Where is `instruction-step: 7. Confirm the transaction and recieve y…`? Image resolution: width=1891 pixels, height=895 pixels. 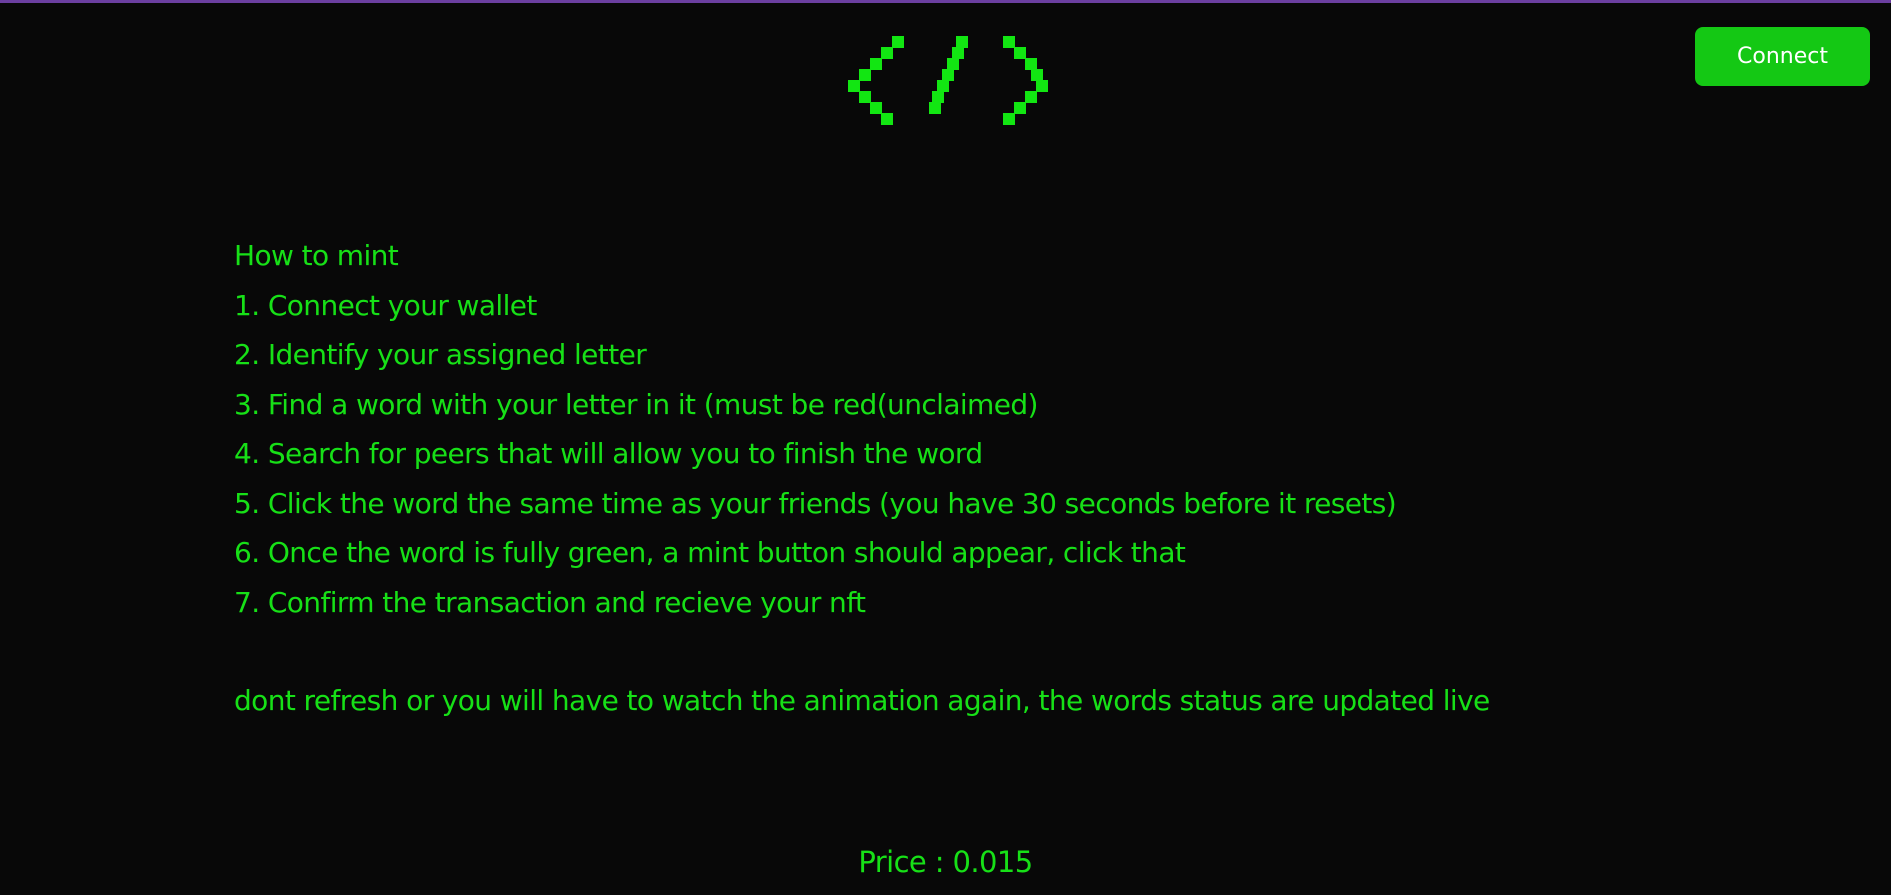
instruction-step: 7. Confirm the transaction and recieve y… is located at coordinates (550, 602).